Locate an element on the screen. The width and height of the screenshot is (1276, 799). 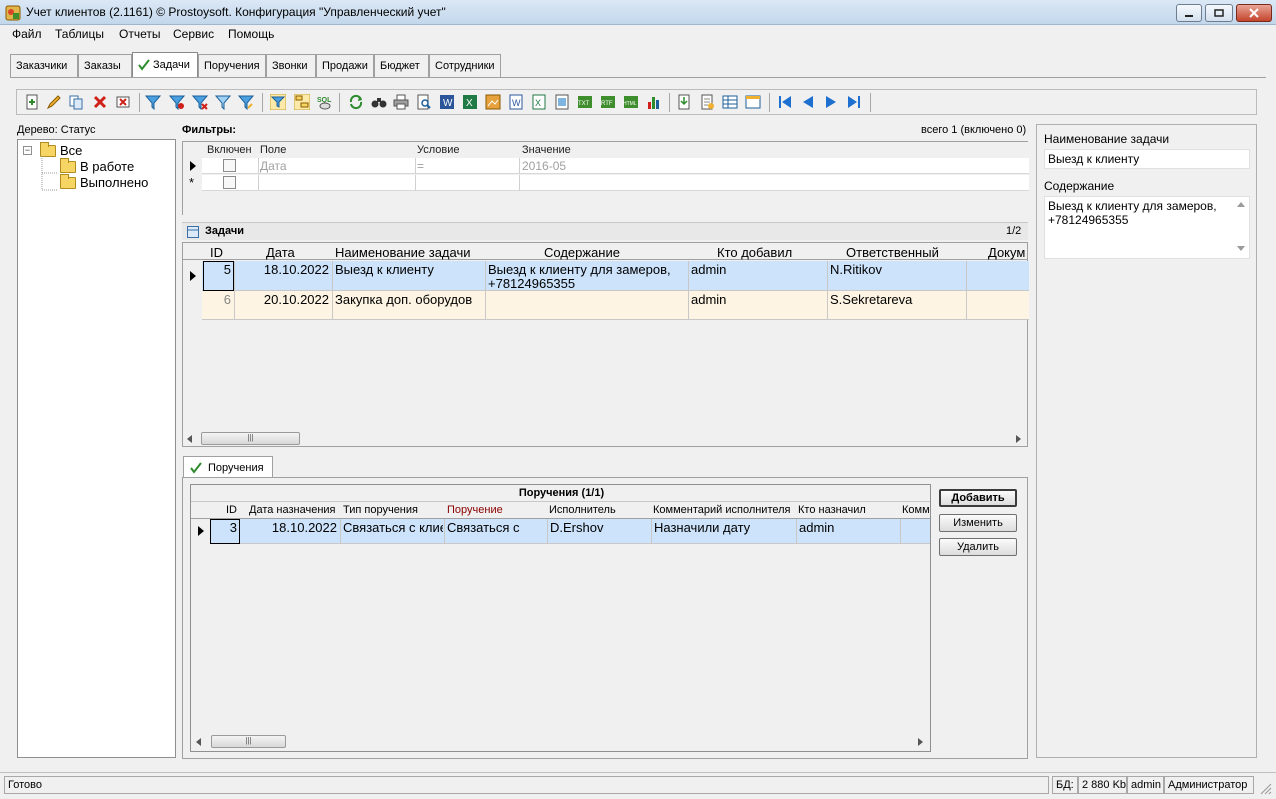
export-xls-icon: X is located at coordinates (539, 102).